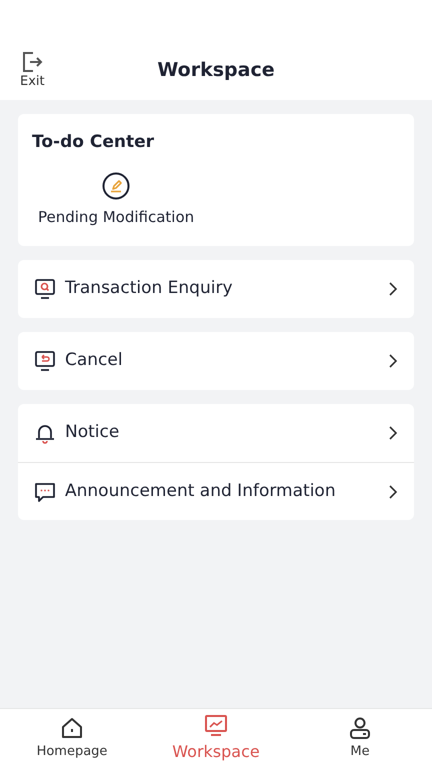 The height and width of the screenshot is (768, 432). Describe the element at coordinates (116, 186) in the screenshot. I see `pencil-circle-icon` at that location.